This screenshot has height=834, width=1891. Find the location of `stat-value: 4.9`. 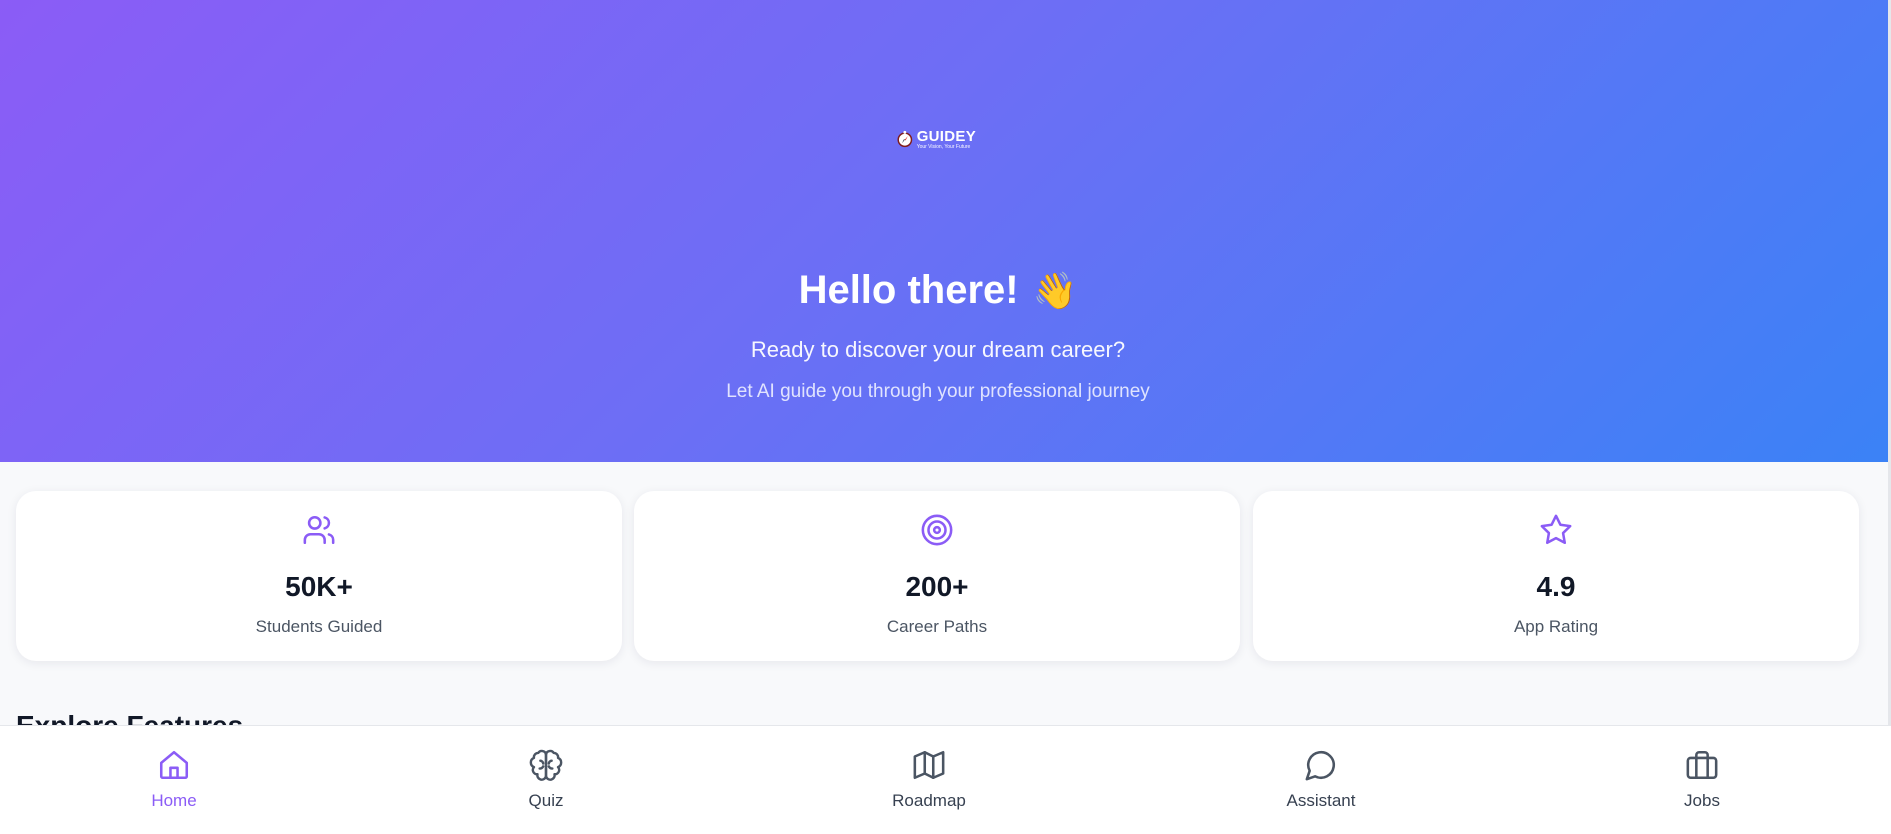

stat-value: 4.9 is located at coordinates (1556, 586).